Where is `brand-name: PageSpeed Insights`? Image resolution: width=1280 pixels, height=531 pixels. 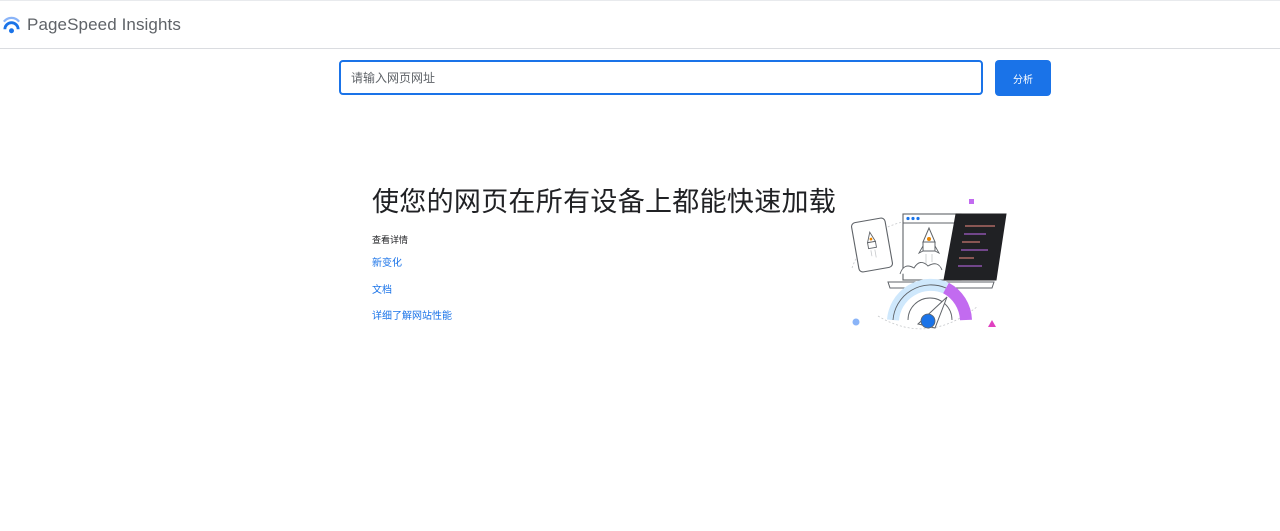
brand-name: PageSpeed Insights is located at coordinates (104, 24).